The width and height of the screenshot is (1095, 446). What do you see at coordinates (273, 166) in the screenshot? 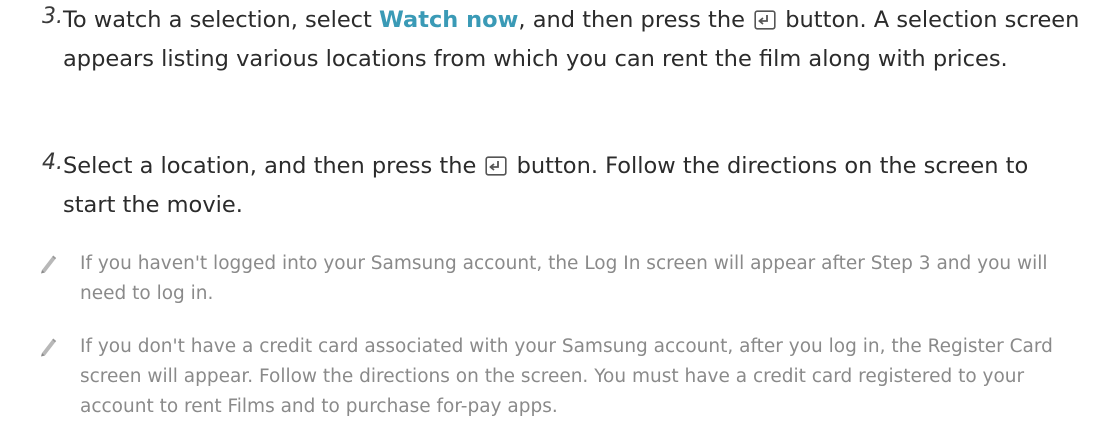
I see `step-text-part: Select a location, and then press the` at bounding box center [273, 166].